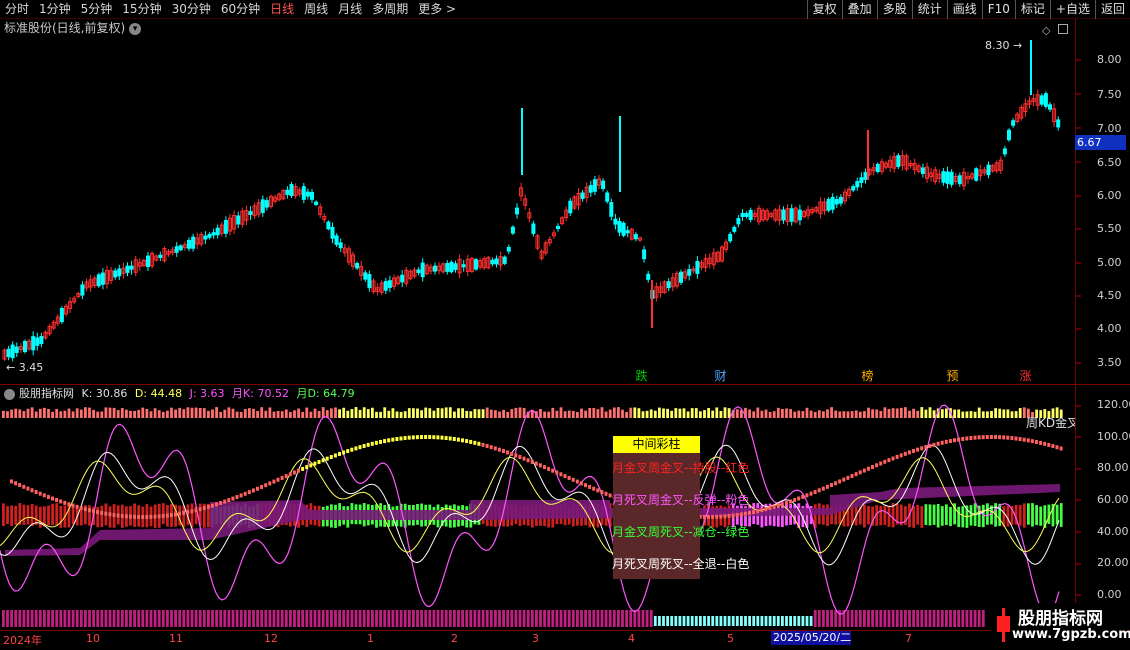 This screenshot has width=1130, height=650. I want to click on event-marker-fall: 跌, so click(641, 376).